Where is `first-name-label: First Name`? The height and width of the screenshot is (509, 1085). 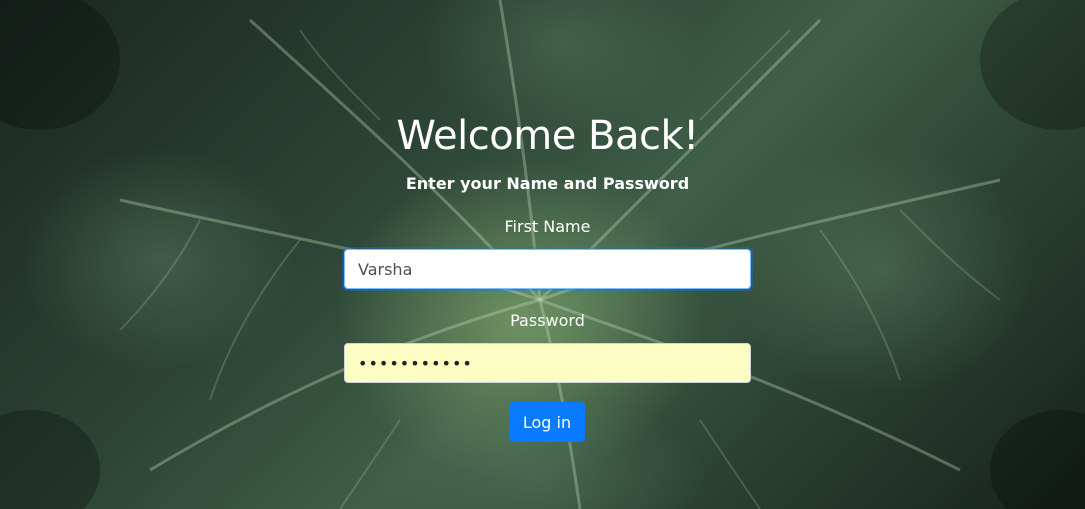
first-name-label: First Name is located at coordinates (547, 226).